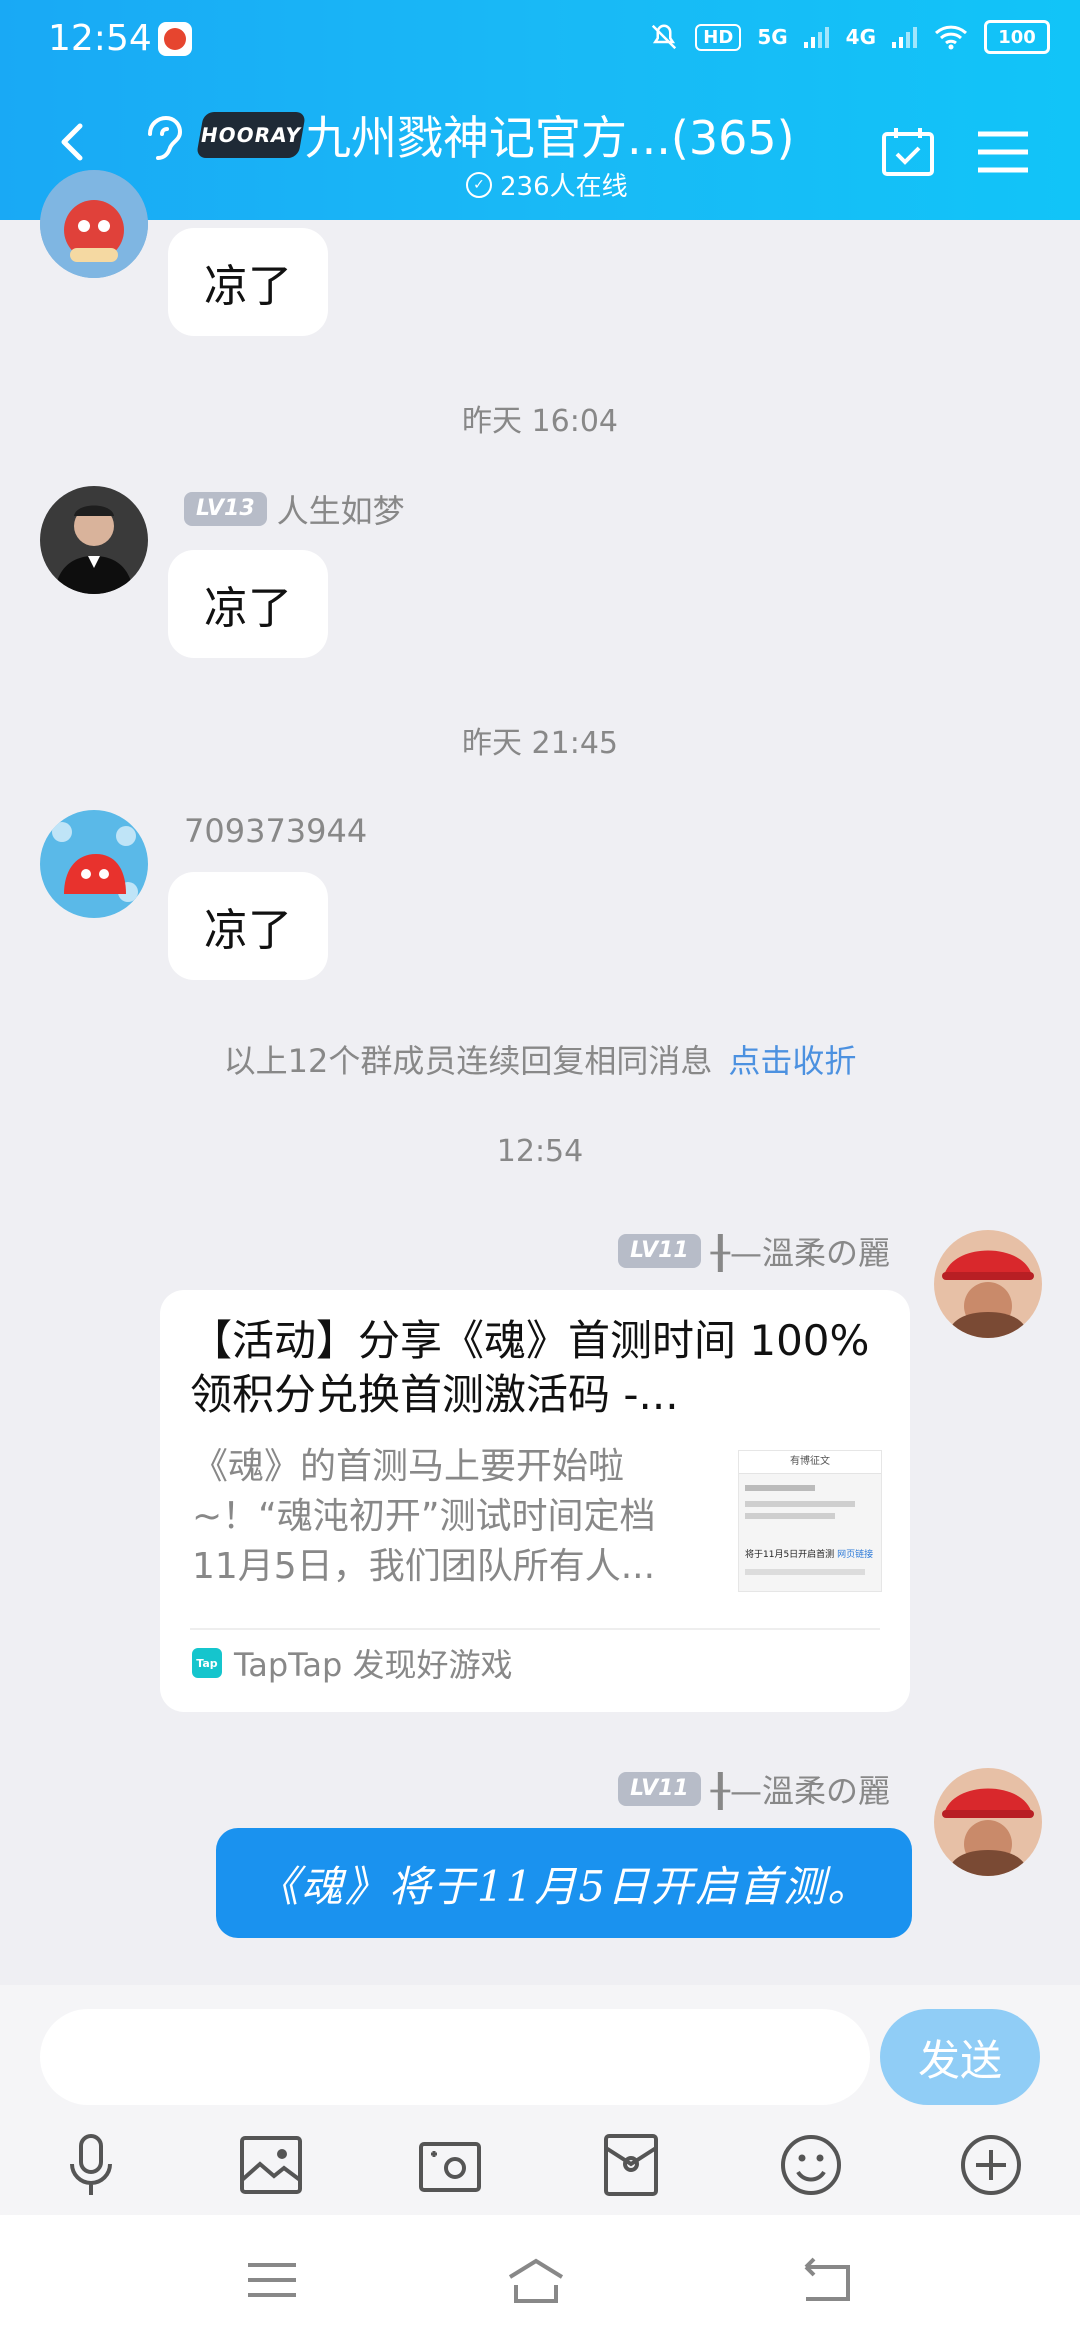 This screenshot has height=2340, width=1080. I want to click on share-card-thumbnail: 有博征文 将于11月5日开启首测 网页链接, so click(810, 1521).